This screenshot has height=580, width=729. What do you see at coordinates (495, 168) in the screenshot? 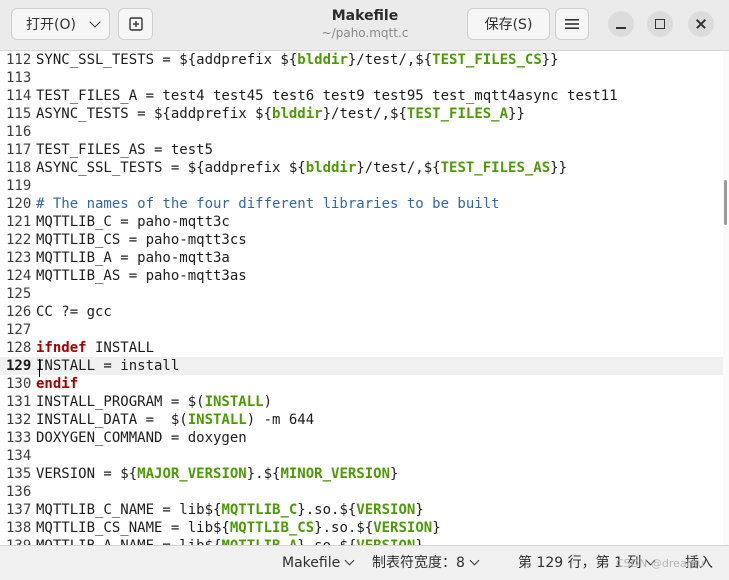
I see `code-token-var: TEST_FILES_AS` at bounding box center [495, 168].